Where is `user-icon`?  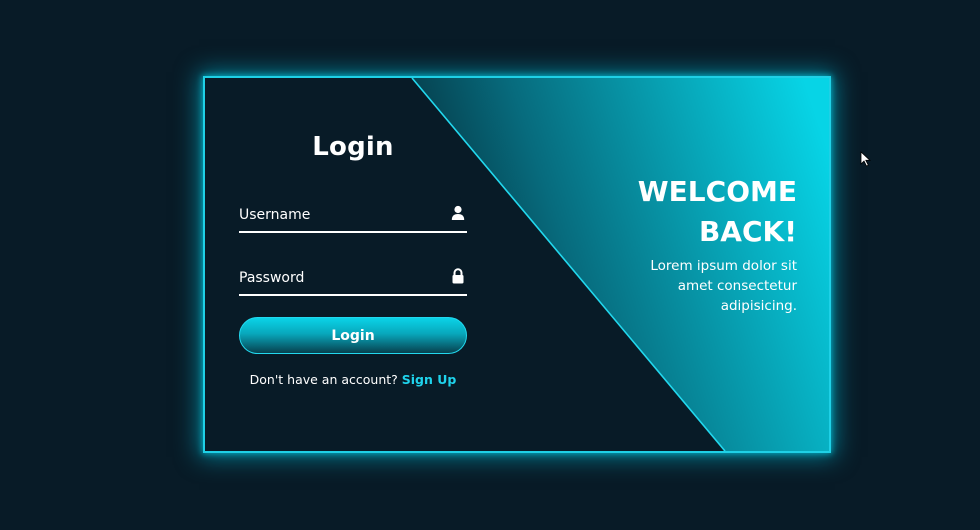
user-icon is located at coordinates (458, 212).